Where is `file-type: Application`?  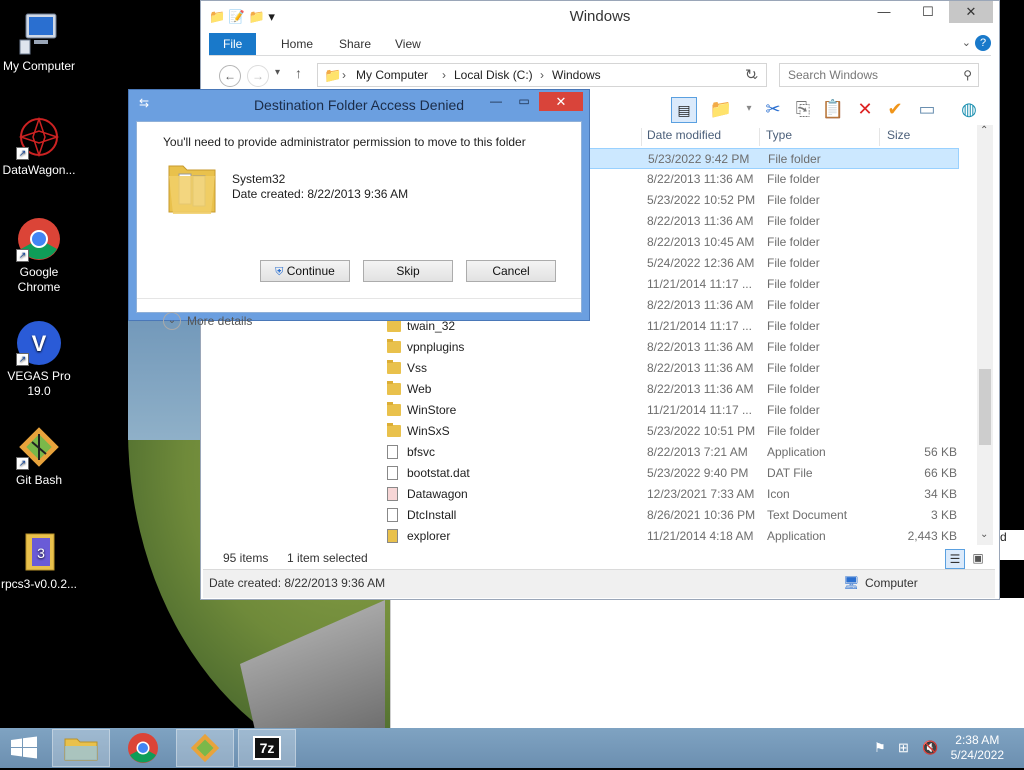
file-type: Application is located at coordinates (796, 536).